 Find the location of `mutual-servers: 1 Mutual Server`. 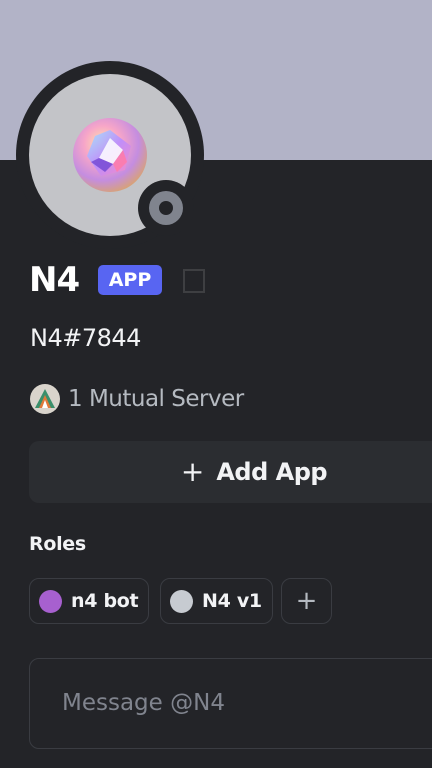

mutual-servers: 1 Mutual Server is located at coordinates (137, 399).